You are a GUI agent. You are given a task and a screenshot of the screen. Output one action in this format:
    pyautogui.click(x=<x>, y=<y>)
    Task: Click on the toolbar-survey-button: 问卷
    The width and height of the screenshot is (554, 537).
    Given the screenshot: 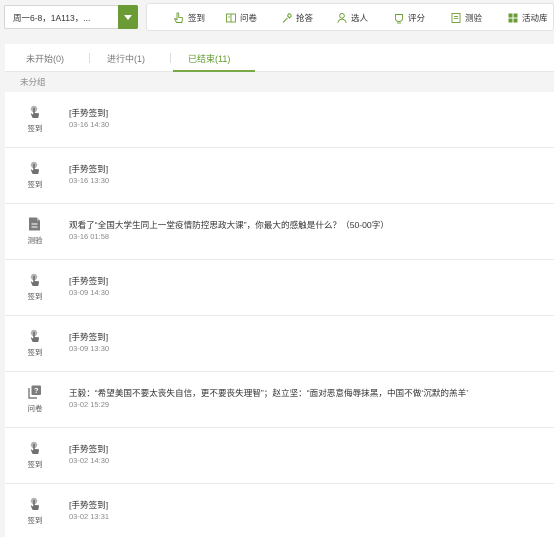 What is the action you would take?
    pyautogui.click(x=241, y=18)
    